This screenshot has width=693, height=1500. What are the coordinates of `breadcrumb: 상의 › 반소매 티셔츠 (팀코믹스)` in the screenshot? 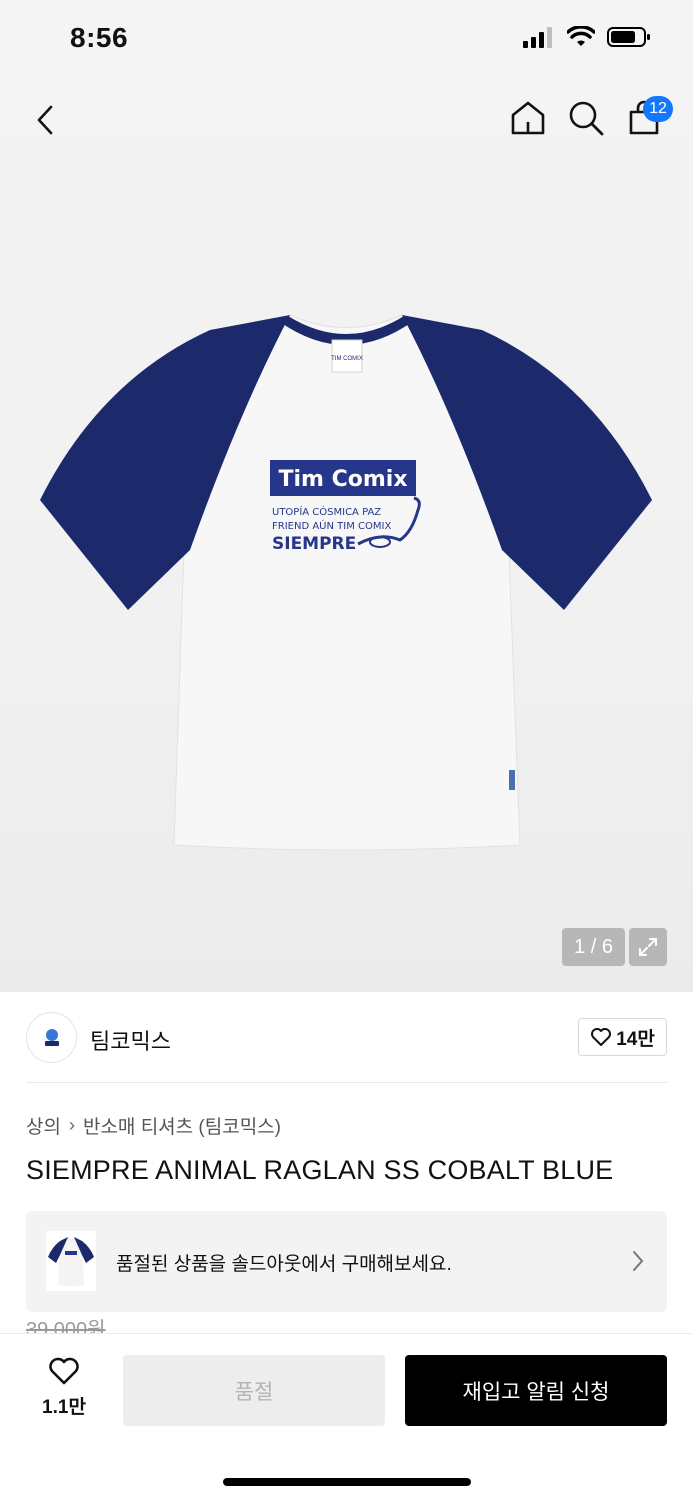 It's located at (153, 1125).